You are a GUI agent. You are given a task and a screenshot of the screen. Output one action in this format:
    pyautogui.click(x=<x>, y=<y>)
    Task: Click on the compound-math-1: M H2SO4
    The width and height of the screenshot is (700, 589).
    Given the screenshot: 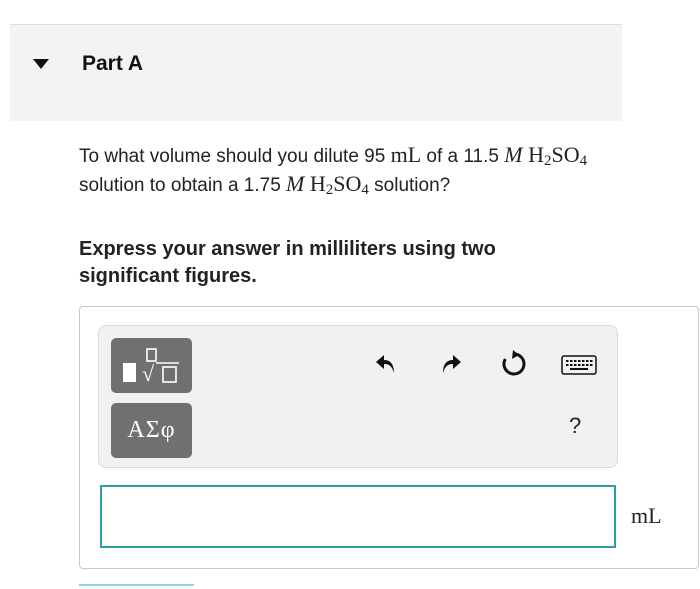 What is the action you would take?
    pyautogui.click(x=546, y=155)
    